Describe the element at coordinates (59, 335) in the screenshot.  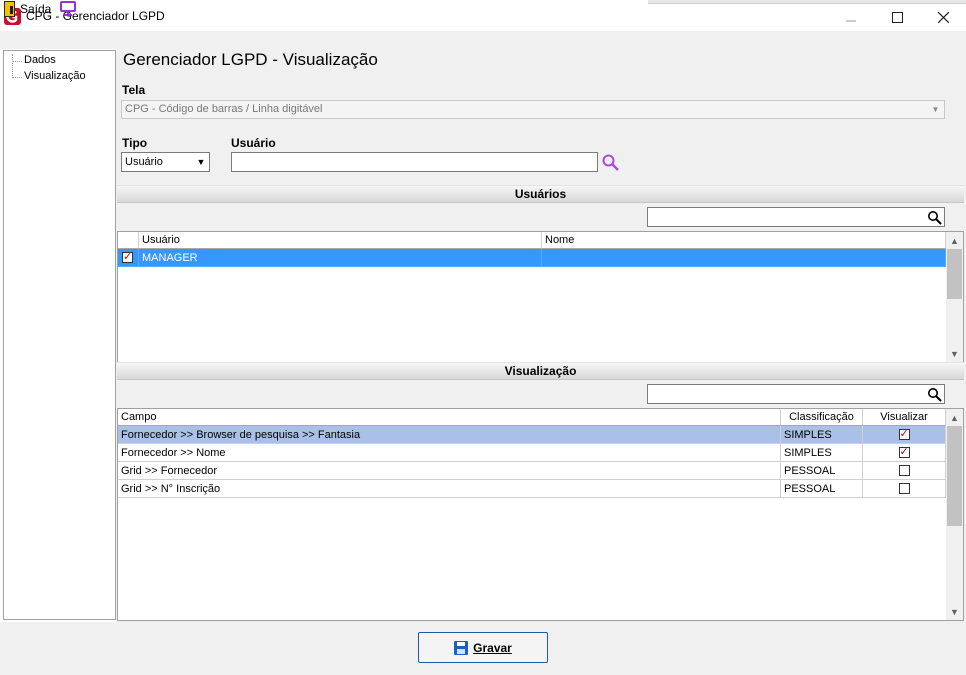
I see `navigation-tree: Dados Visualização` at that location.